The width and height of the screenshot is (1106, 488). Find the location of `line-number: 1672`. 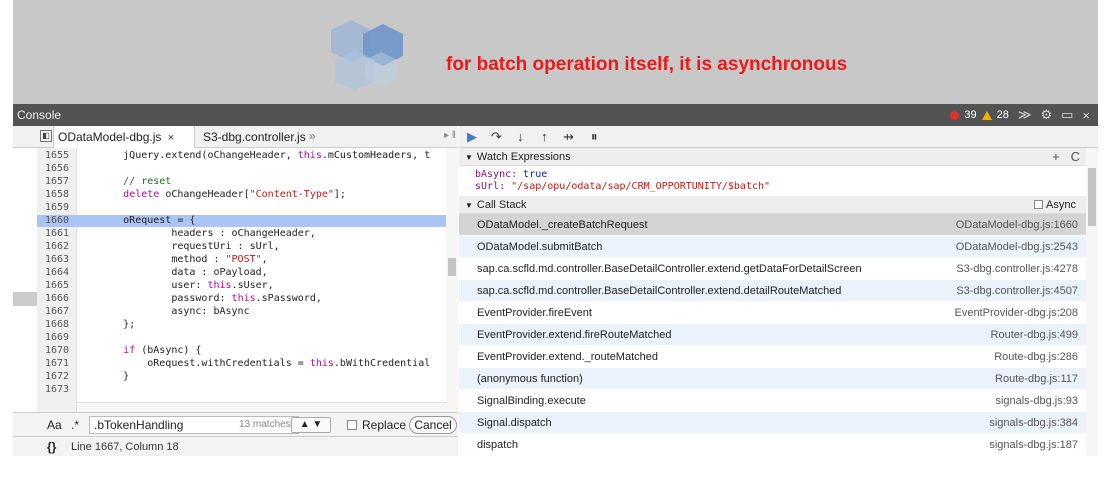

line-number: 1672 is located at coordinates (56, 377).